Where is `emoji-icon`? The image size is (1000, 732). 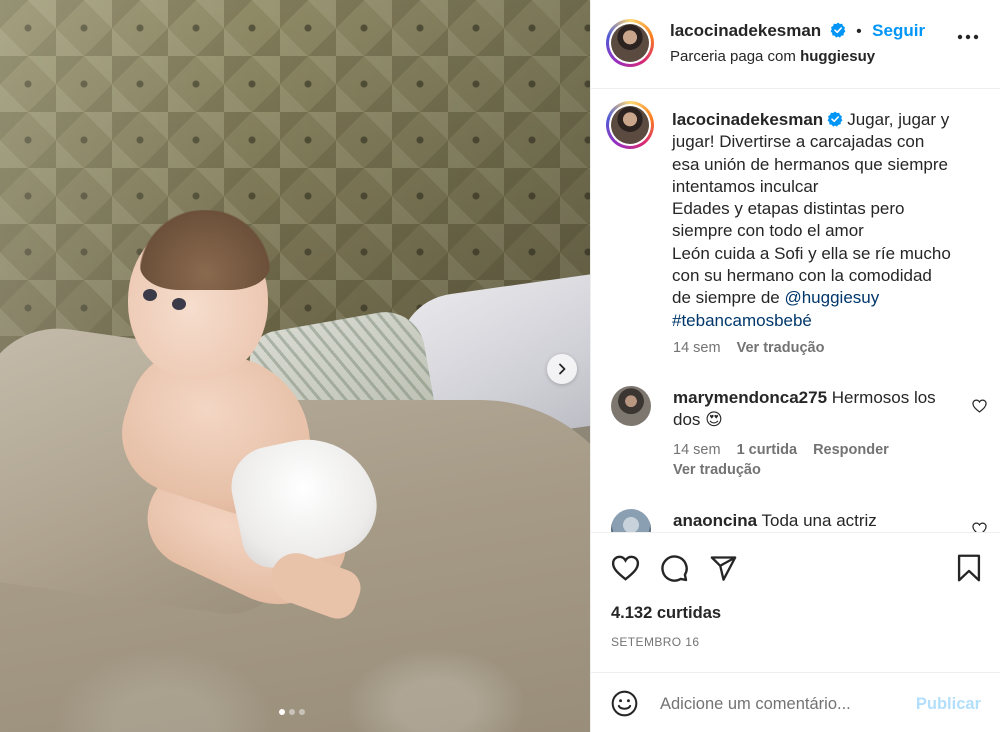 emoji-icon is located at coordinates (624, 703).